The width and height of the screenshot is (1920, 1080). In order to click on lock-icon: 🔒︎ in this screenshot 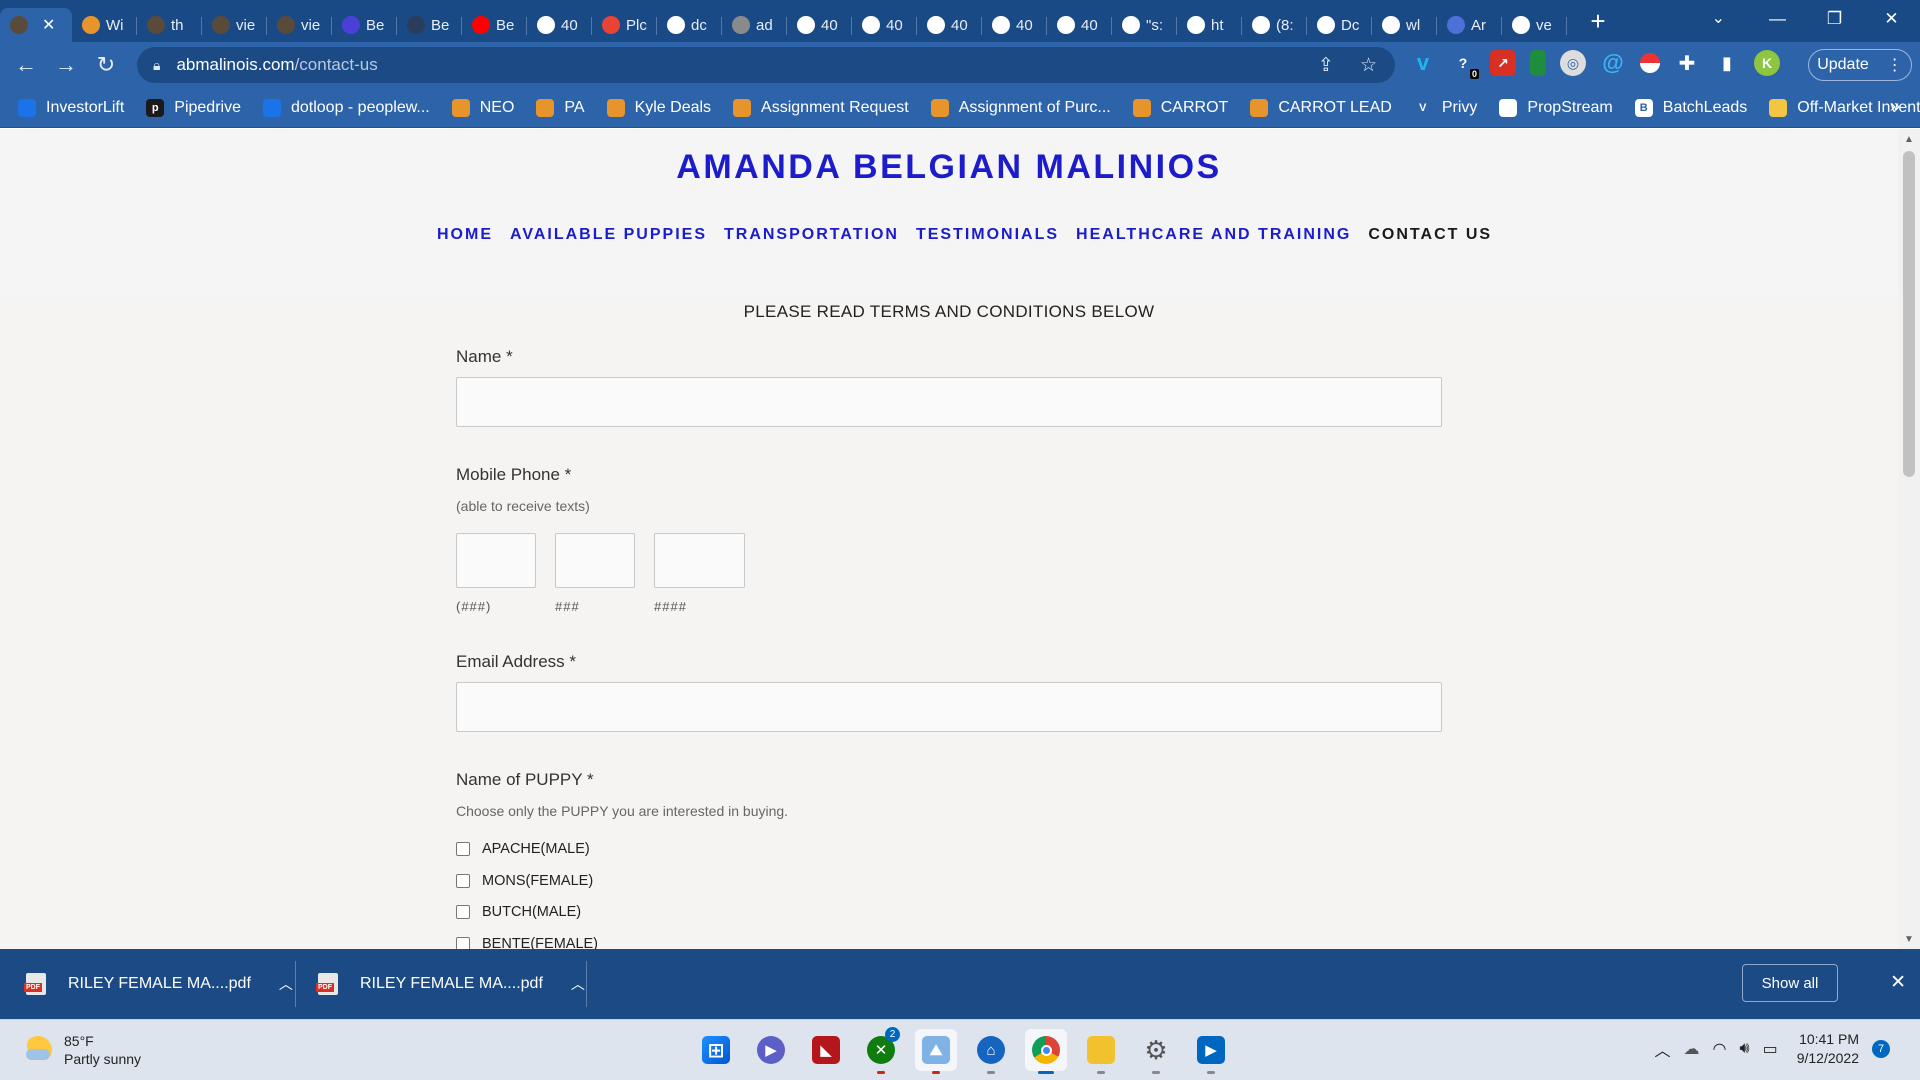, I will do `click(156, 65)`.